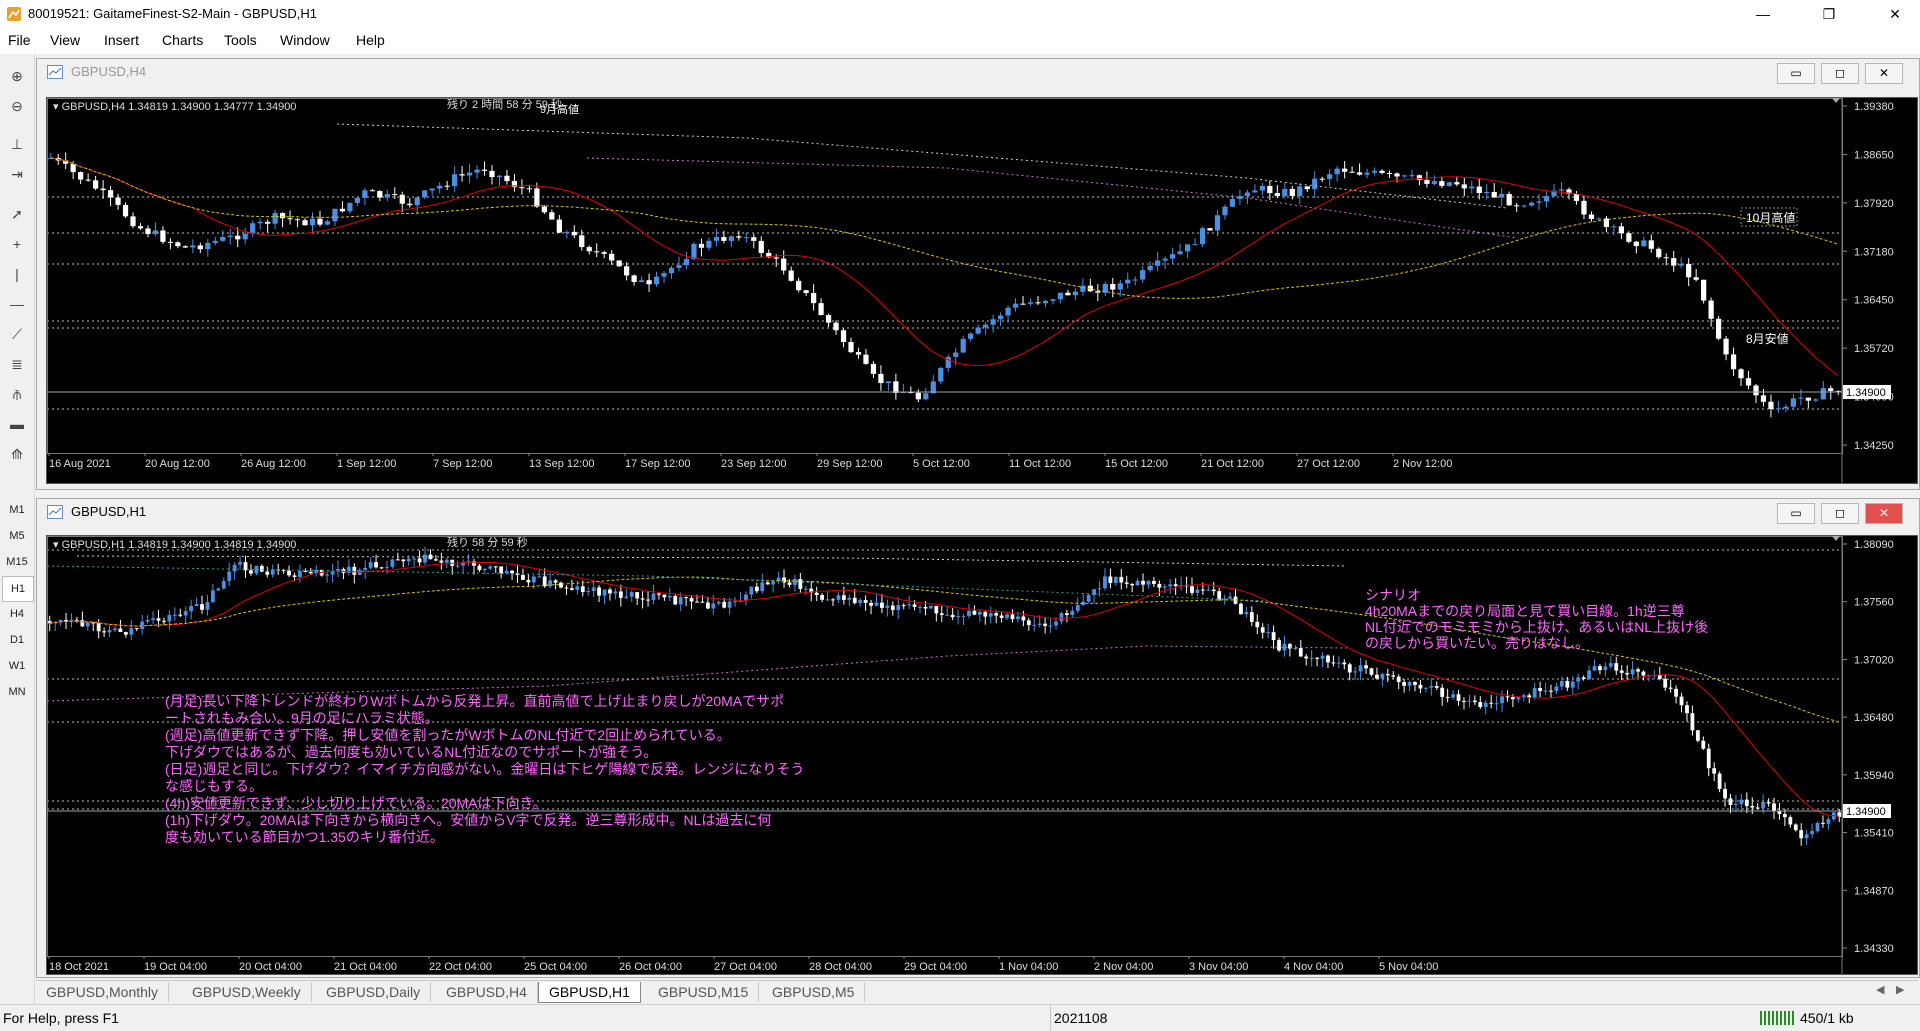 The width and height of the screenshot is (1920, 1031). I want to click on period-sep-icon: ⊥, so click(17, 144).